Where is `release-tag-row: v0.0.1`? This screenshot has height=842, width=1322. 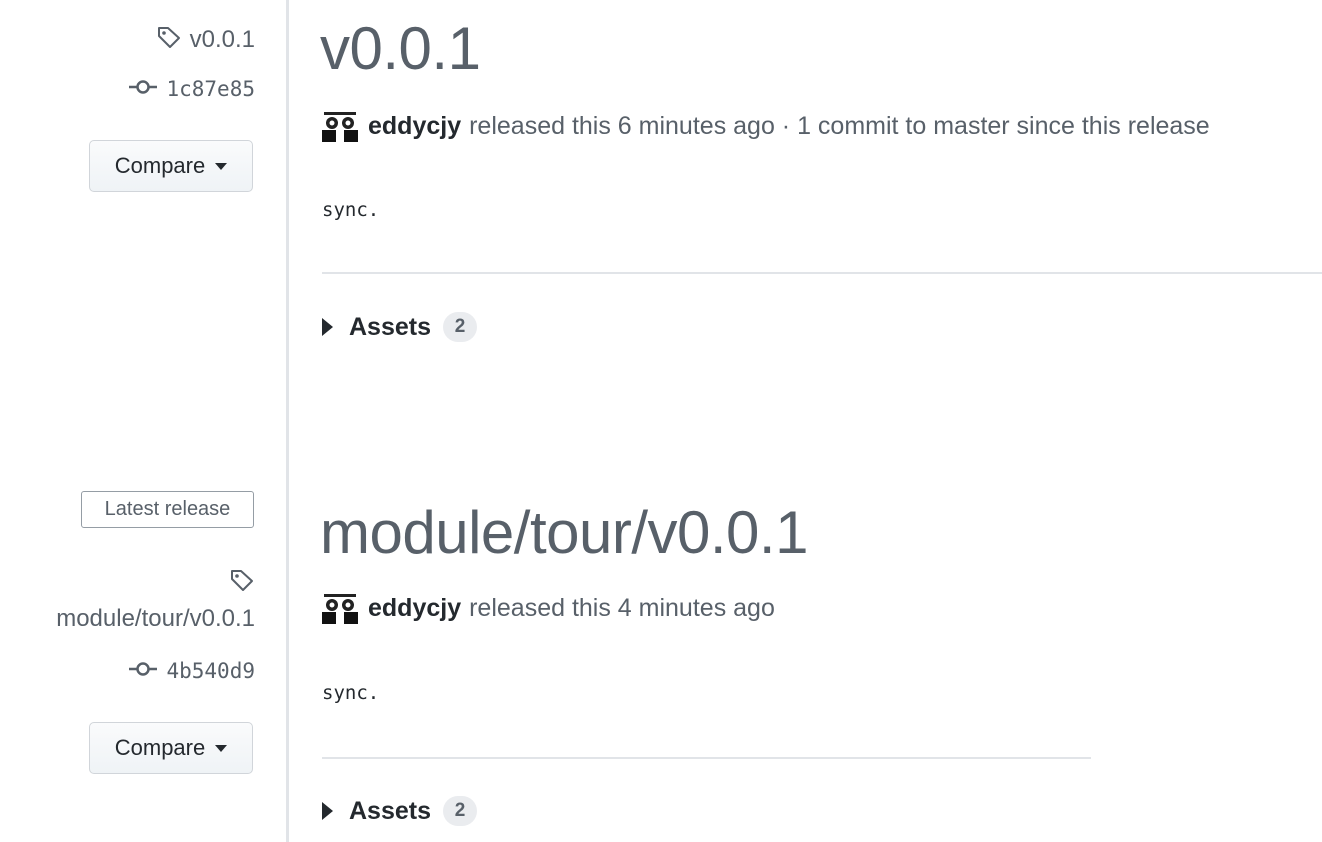
release-tag-row: v0.0.1 is located at coordinates (205, 39).